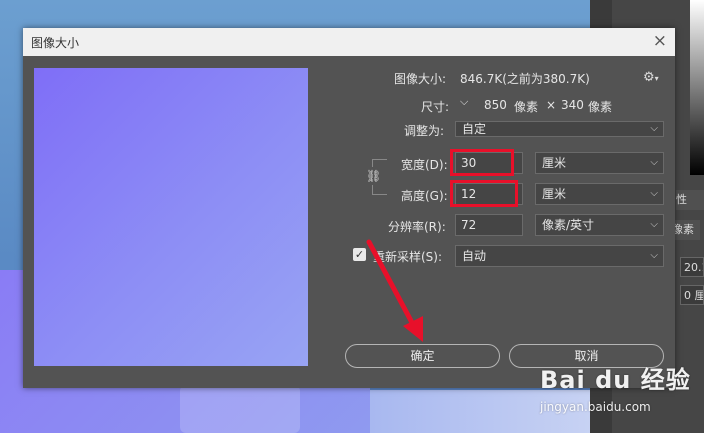 Image resolution: width=704 pixels, height=433 pixels. Describe the element at coordinates (599, 194) in the screenshot. I see `height-unit-select: 厘米 ⌵` at that location.